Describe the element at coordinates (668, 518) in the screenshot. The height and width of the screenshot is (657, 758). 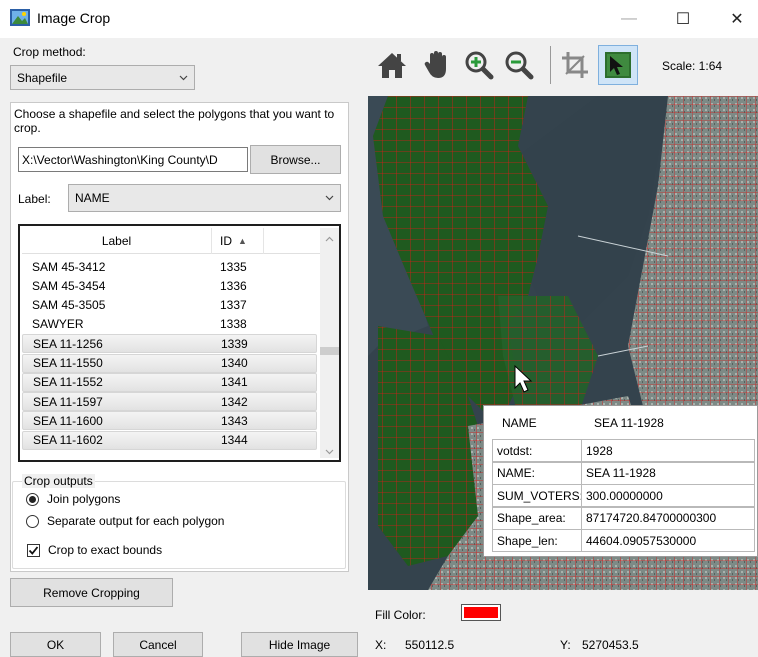
I see `attribute-value: 87174720.84700000300` at that location.